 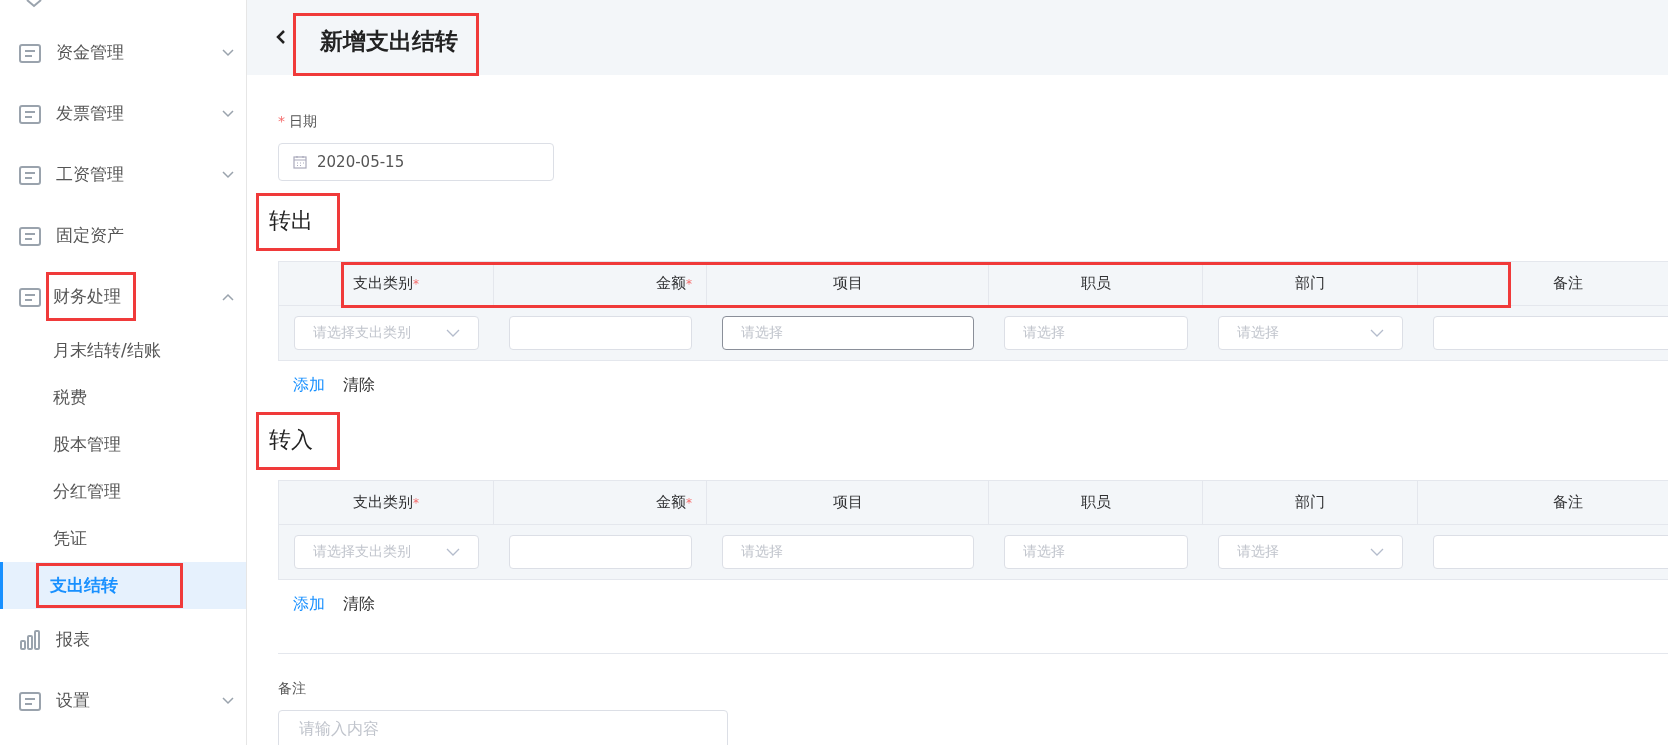 I want to click on nav-icon, so click(x=30, y=639).